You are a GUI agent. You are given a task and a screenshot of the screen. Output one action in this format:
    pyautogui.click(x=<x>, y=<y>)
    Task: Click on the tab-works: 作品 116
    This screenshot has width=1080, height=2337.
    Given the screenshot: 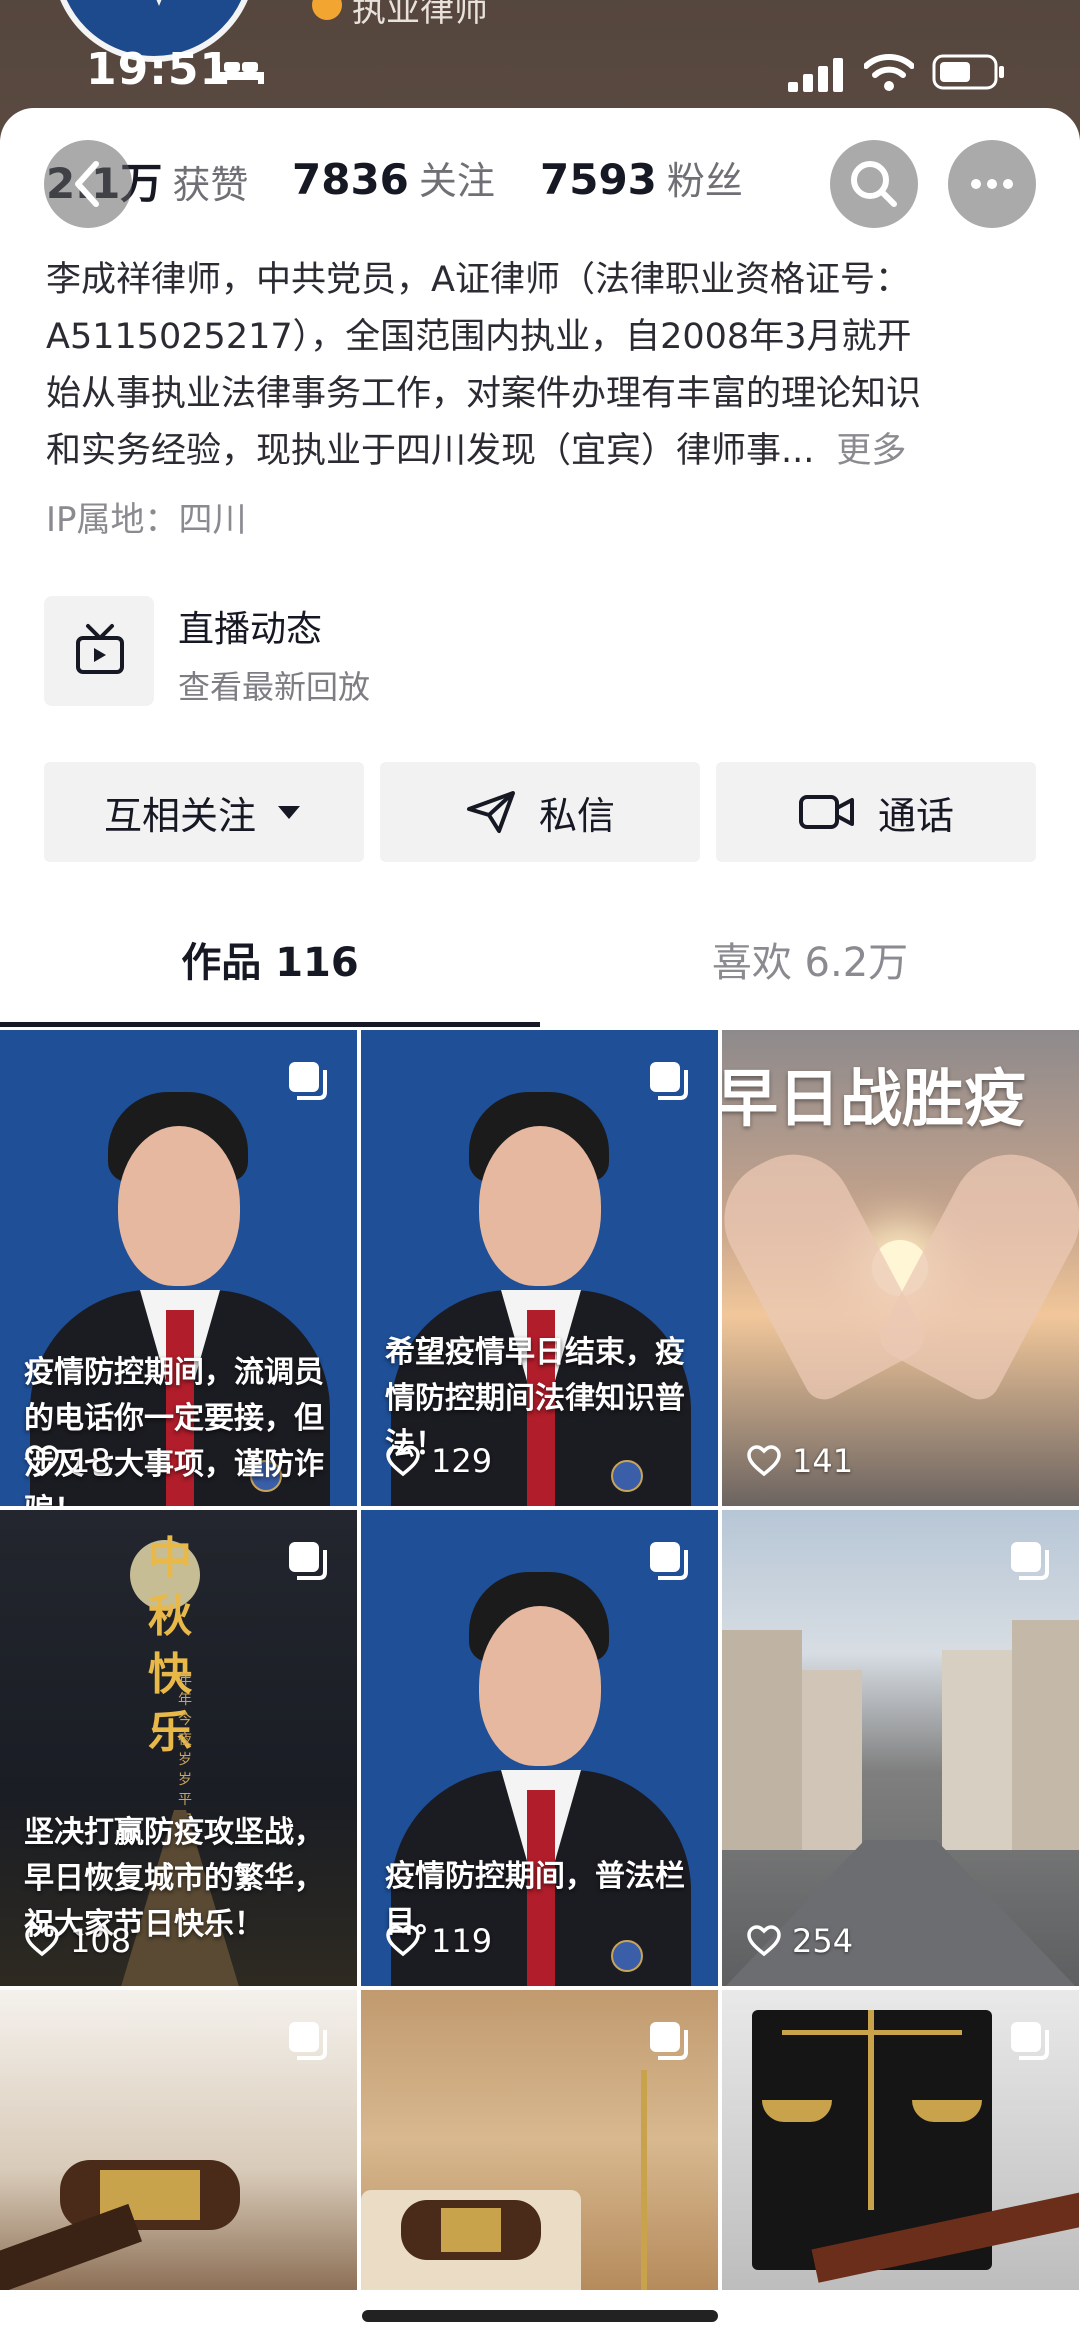 What is the action you would take?
    pyautogui.click(x=270, y=959)
    